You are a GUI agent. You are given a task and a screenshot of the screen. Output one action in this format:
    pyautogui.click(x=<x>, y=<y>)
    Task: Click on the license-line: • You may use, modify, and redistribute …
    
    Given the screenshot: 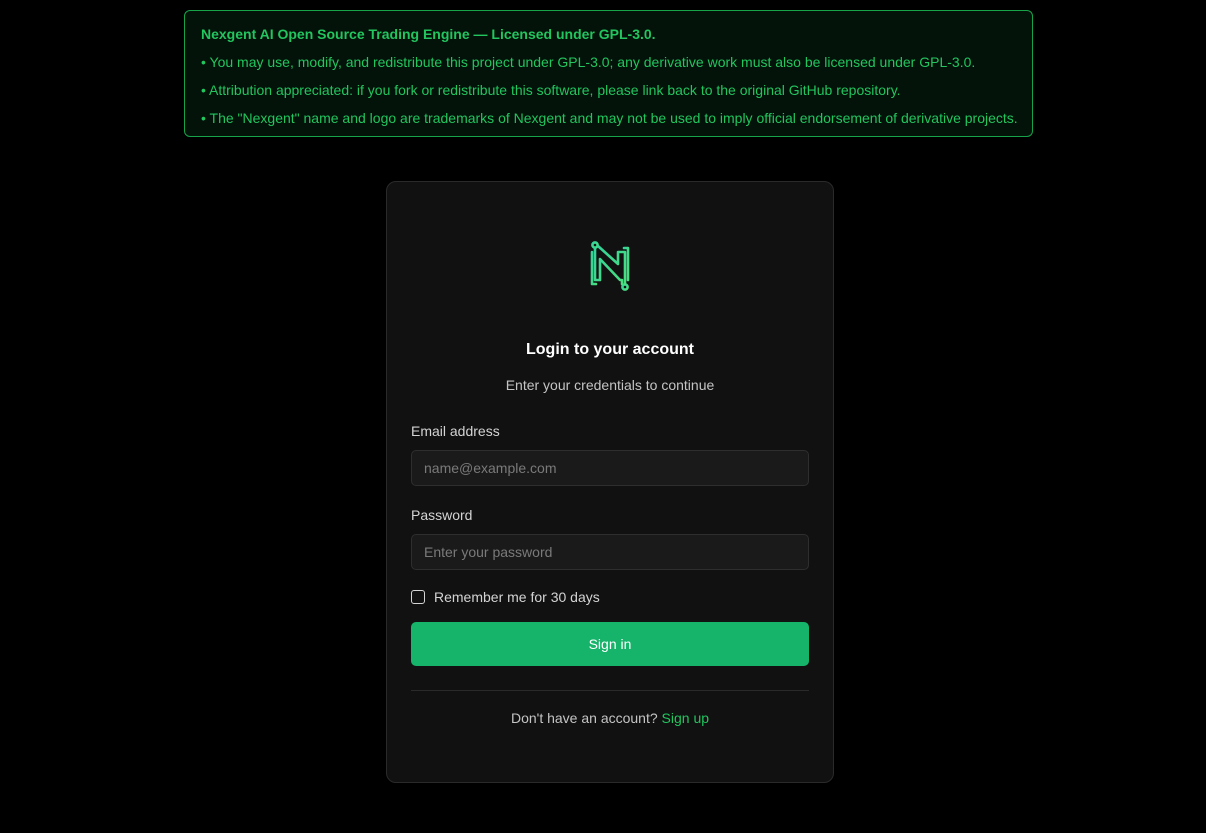 What is the action you would take?
    pyautogui.click(x=588, y=62)
    